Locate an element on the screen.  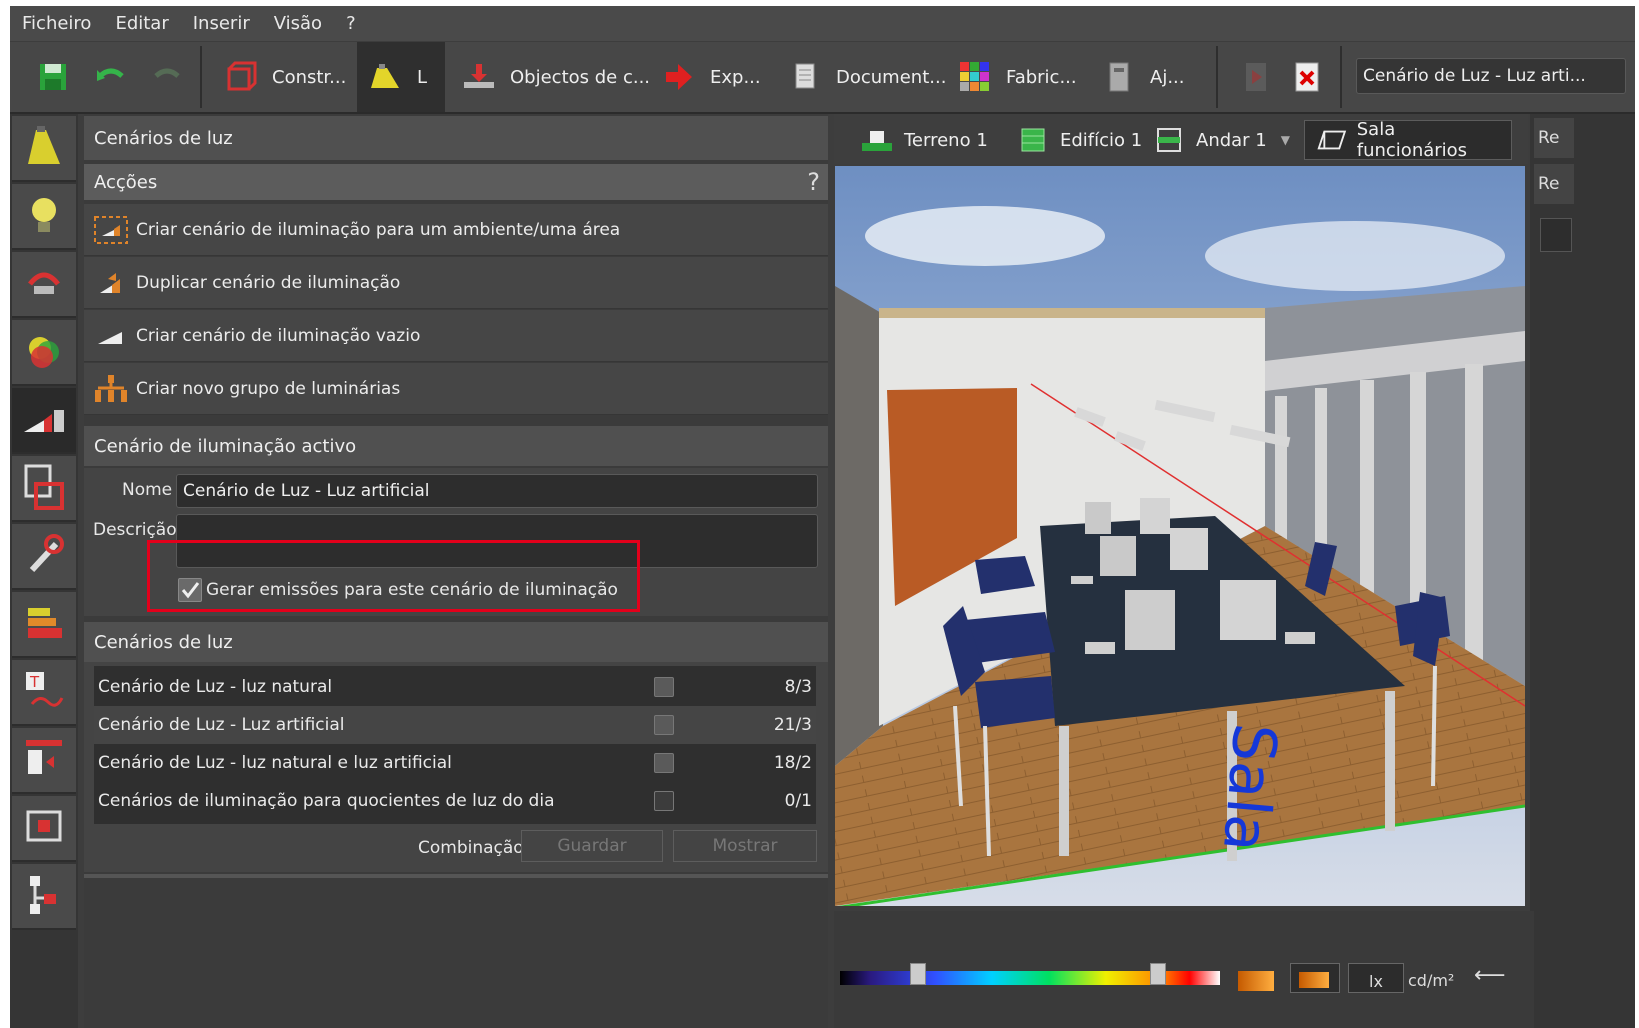
tab-building-label: Edifício 1 is located at coordinates (1101, 140).